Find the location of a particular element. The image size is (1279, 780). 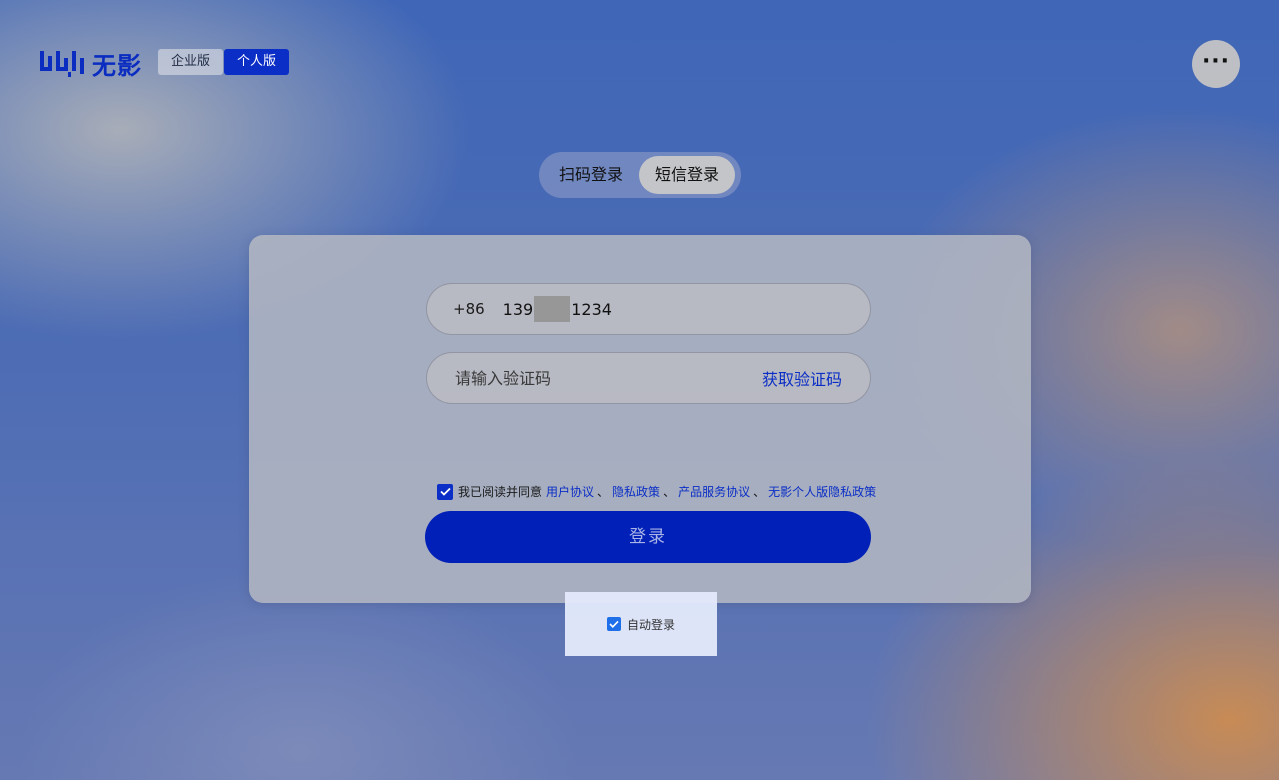

phone-number-value: 139 1234 is located at coordinates (557, 309).